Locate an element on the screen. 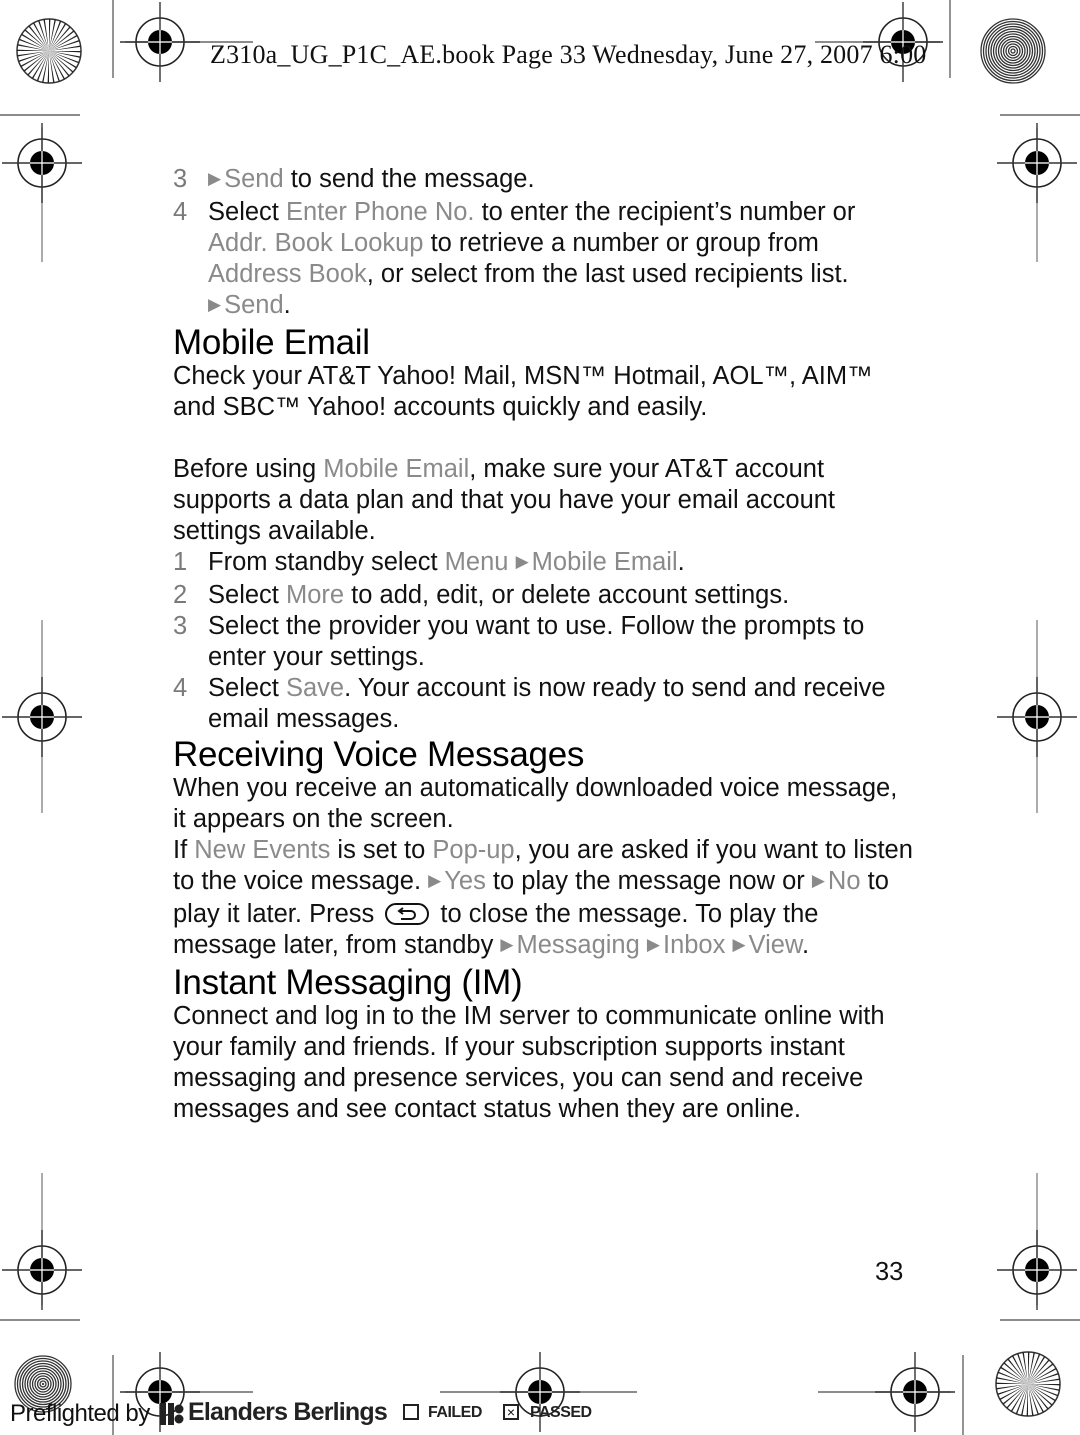  menu-item-reference: Inbox is located at coordinates (694, 945).